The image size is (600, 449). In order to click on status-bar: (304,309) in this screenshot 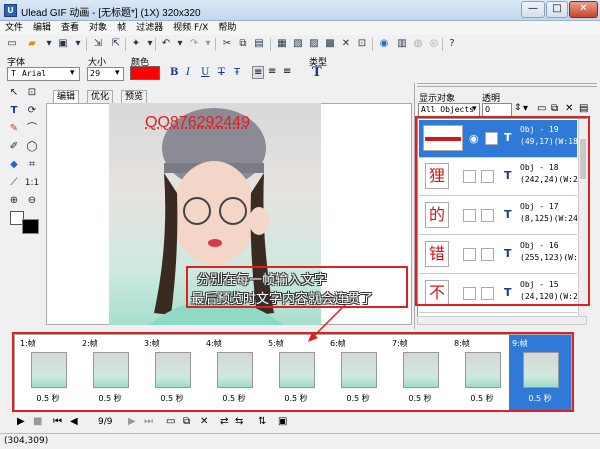, I will do `click(300, 441)`.